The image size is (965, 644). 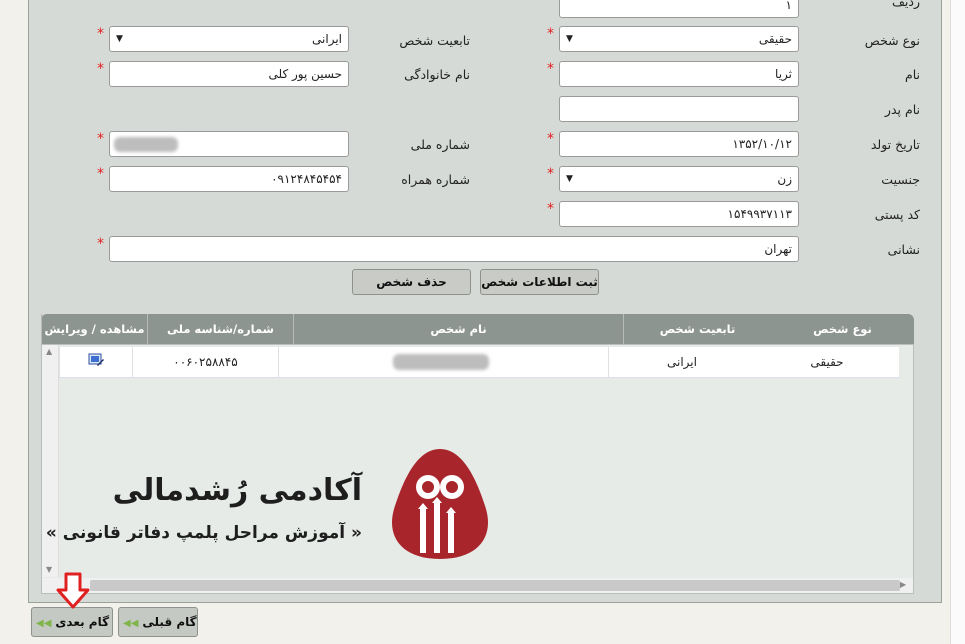 What do you see at coordinates (679, 179) in the screenshot?
I see `gender-select: زن ▼` at bounding box center [679, 179].